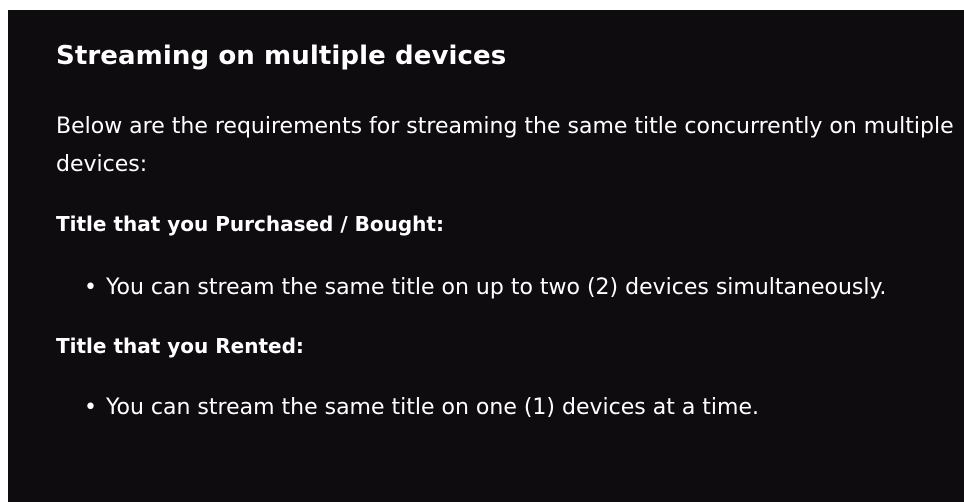  I want to click on article-title: Streaming on multiple devices, so click(281, 56).